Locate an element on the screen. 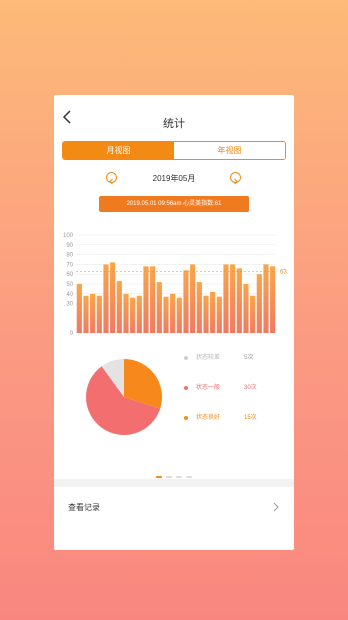  month-label: 2019年05月 is located at coordinates (174, 178).